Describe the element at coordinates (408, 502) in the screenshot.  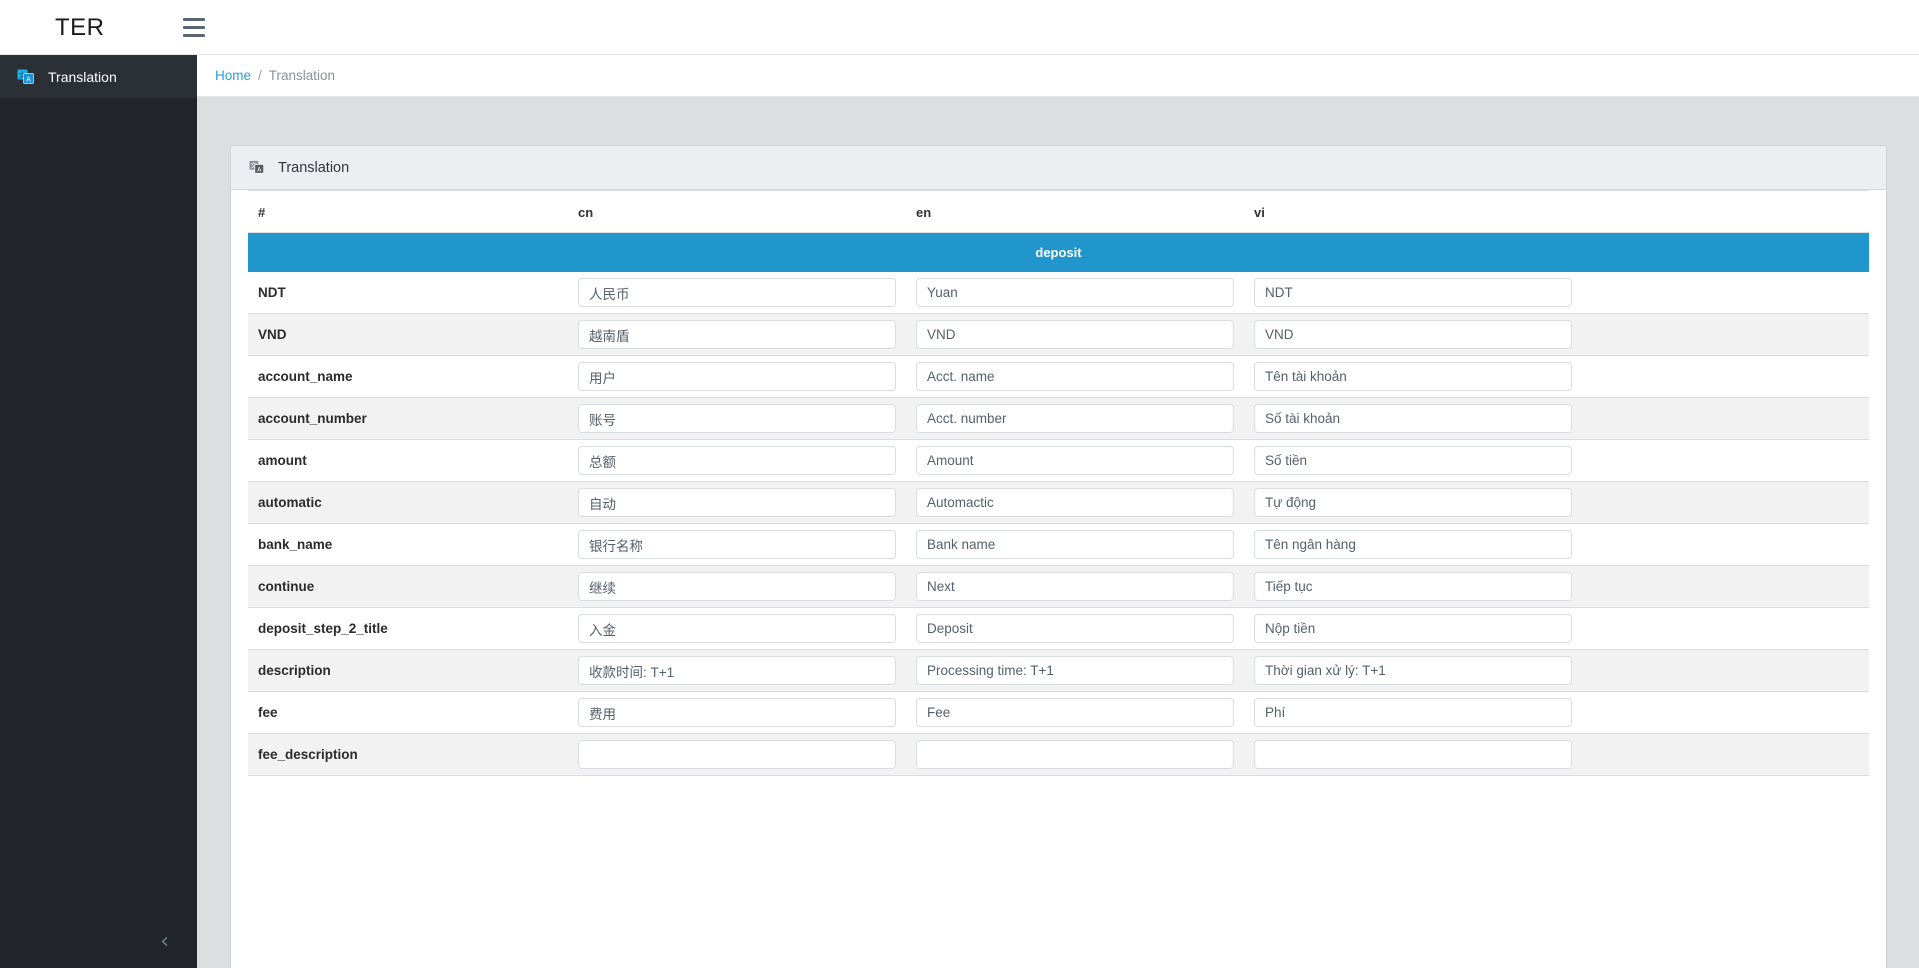
I see `row-key: automatic` at that location.